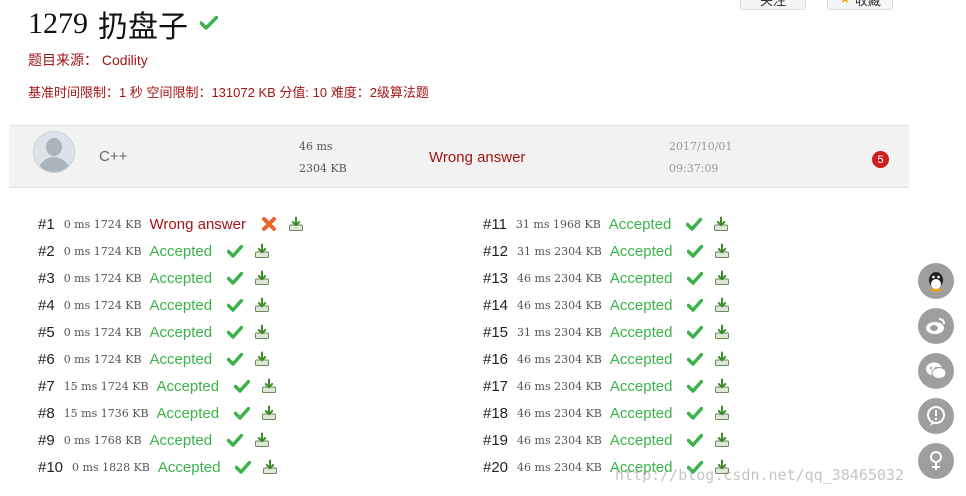  I want to click on favorite-label: 收藏, so click(867, 4).